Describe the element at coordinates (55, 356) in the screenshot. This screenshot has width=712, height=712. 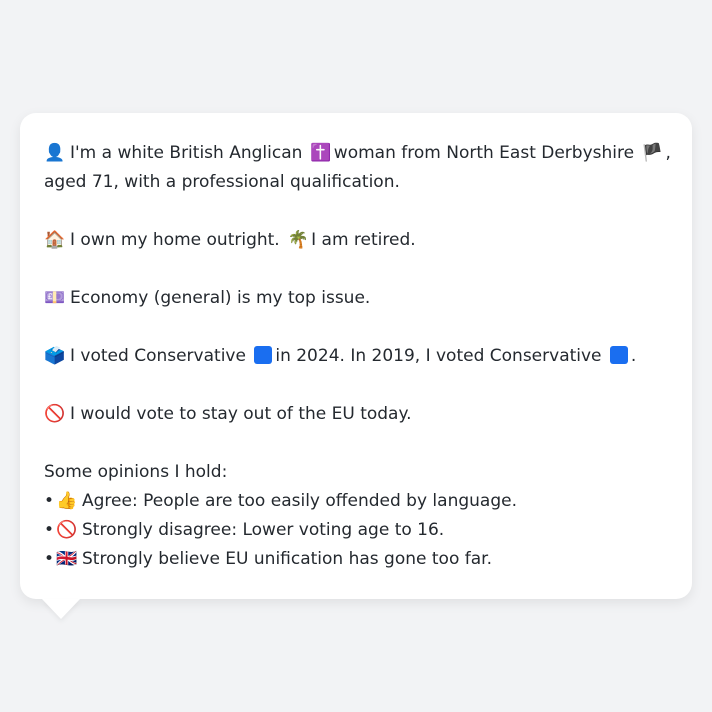
I see `ballot-box-icon: 🗳️` at that location.